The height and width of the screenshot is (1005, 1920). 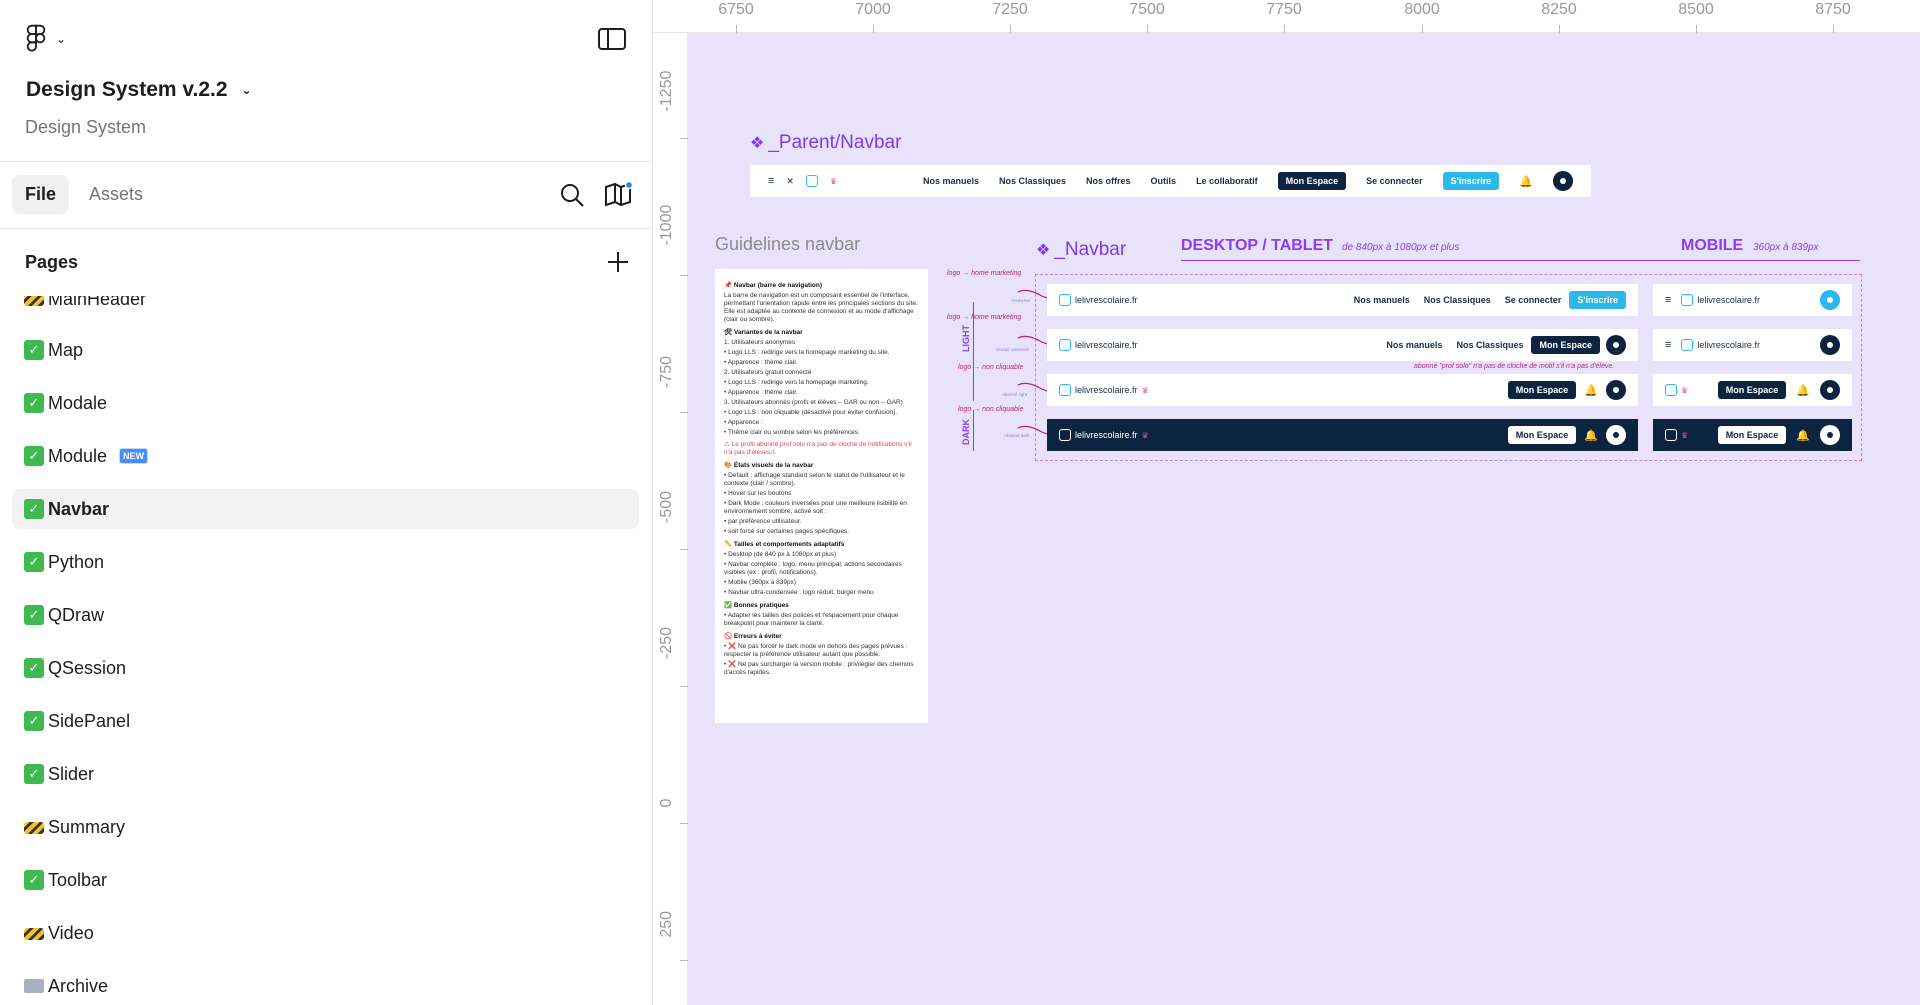 I want to click on divider, so click(x=326, y=161).